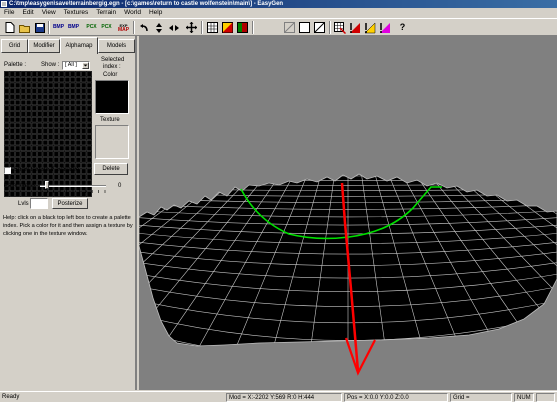  What do you see at coordinates (24, 27) in the screenshot?
I see `open-folder-icon` at bounding box center [24, 27].